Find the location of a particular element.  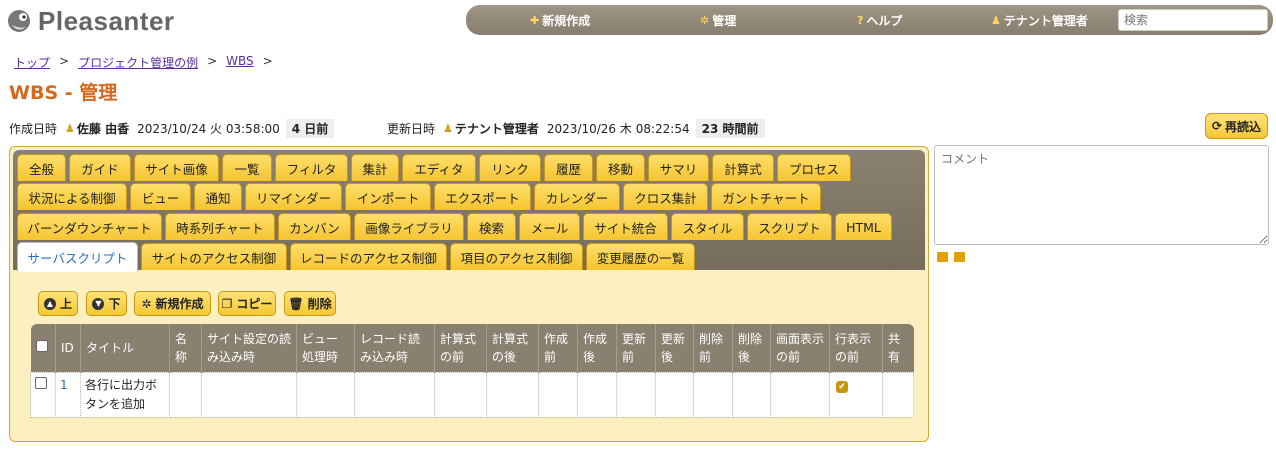

breadcrumb-top: トップ is located at coordinates (32, 62).